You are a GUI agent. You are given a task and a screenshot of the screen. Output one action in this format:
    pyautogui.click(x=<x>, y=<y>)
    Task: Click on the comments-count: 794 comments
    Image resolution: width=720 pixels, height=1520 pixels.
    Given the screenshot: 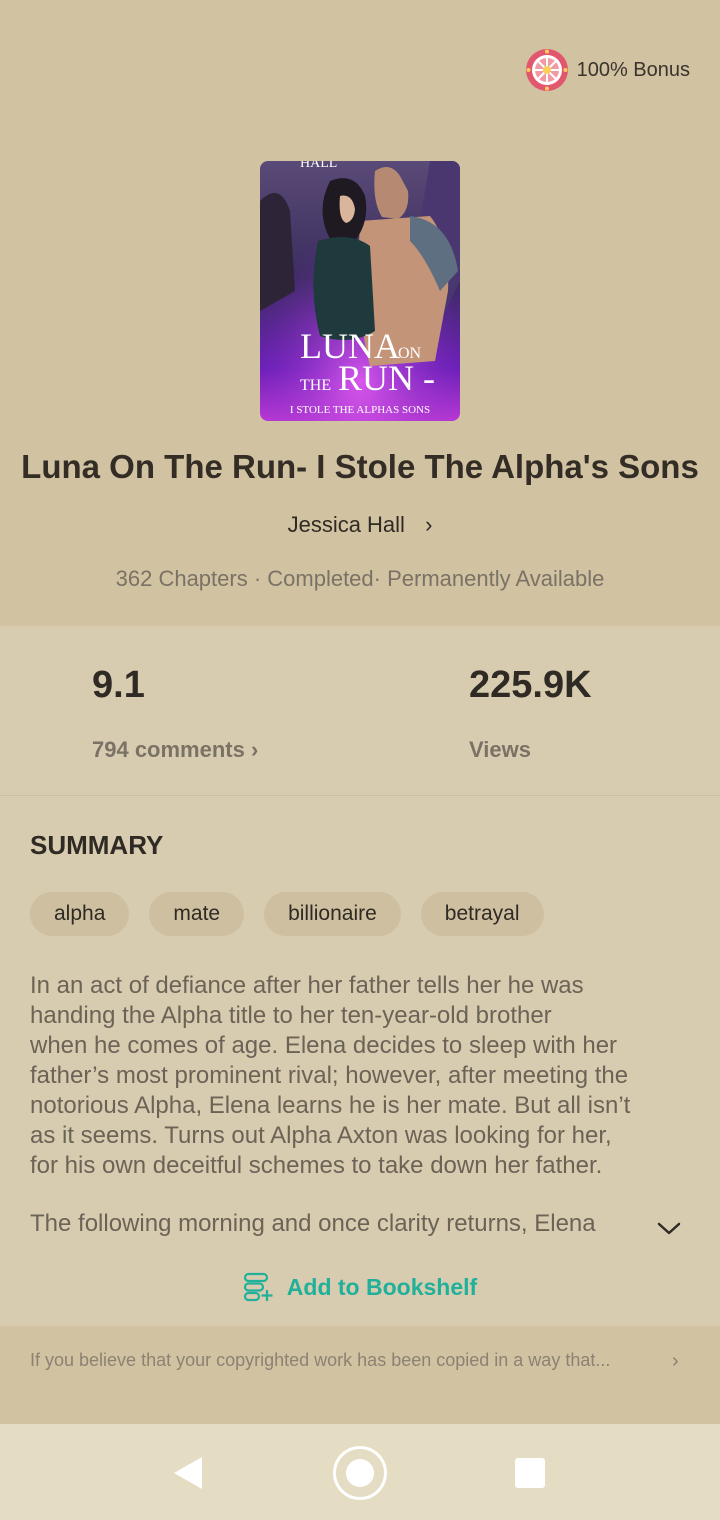 What is the action you would take?
    pyautogui.click(x=168, y=749)
    